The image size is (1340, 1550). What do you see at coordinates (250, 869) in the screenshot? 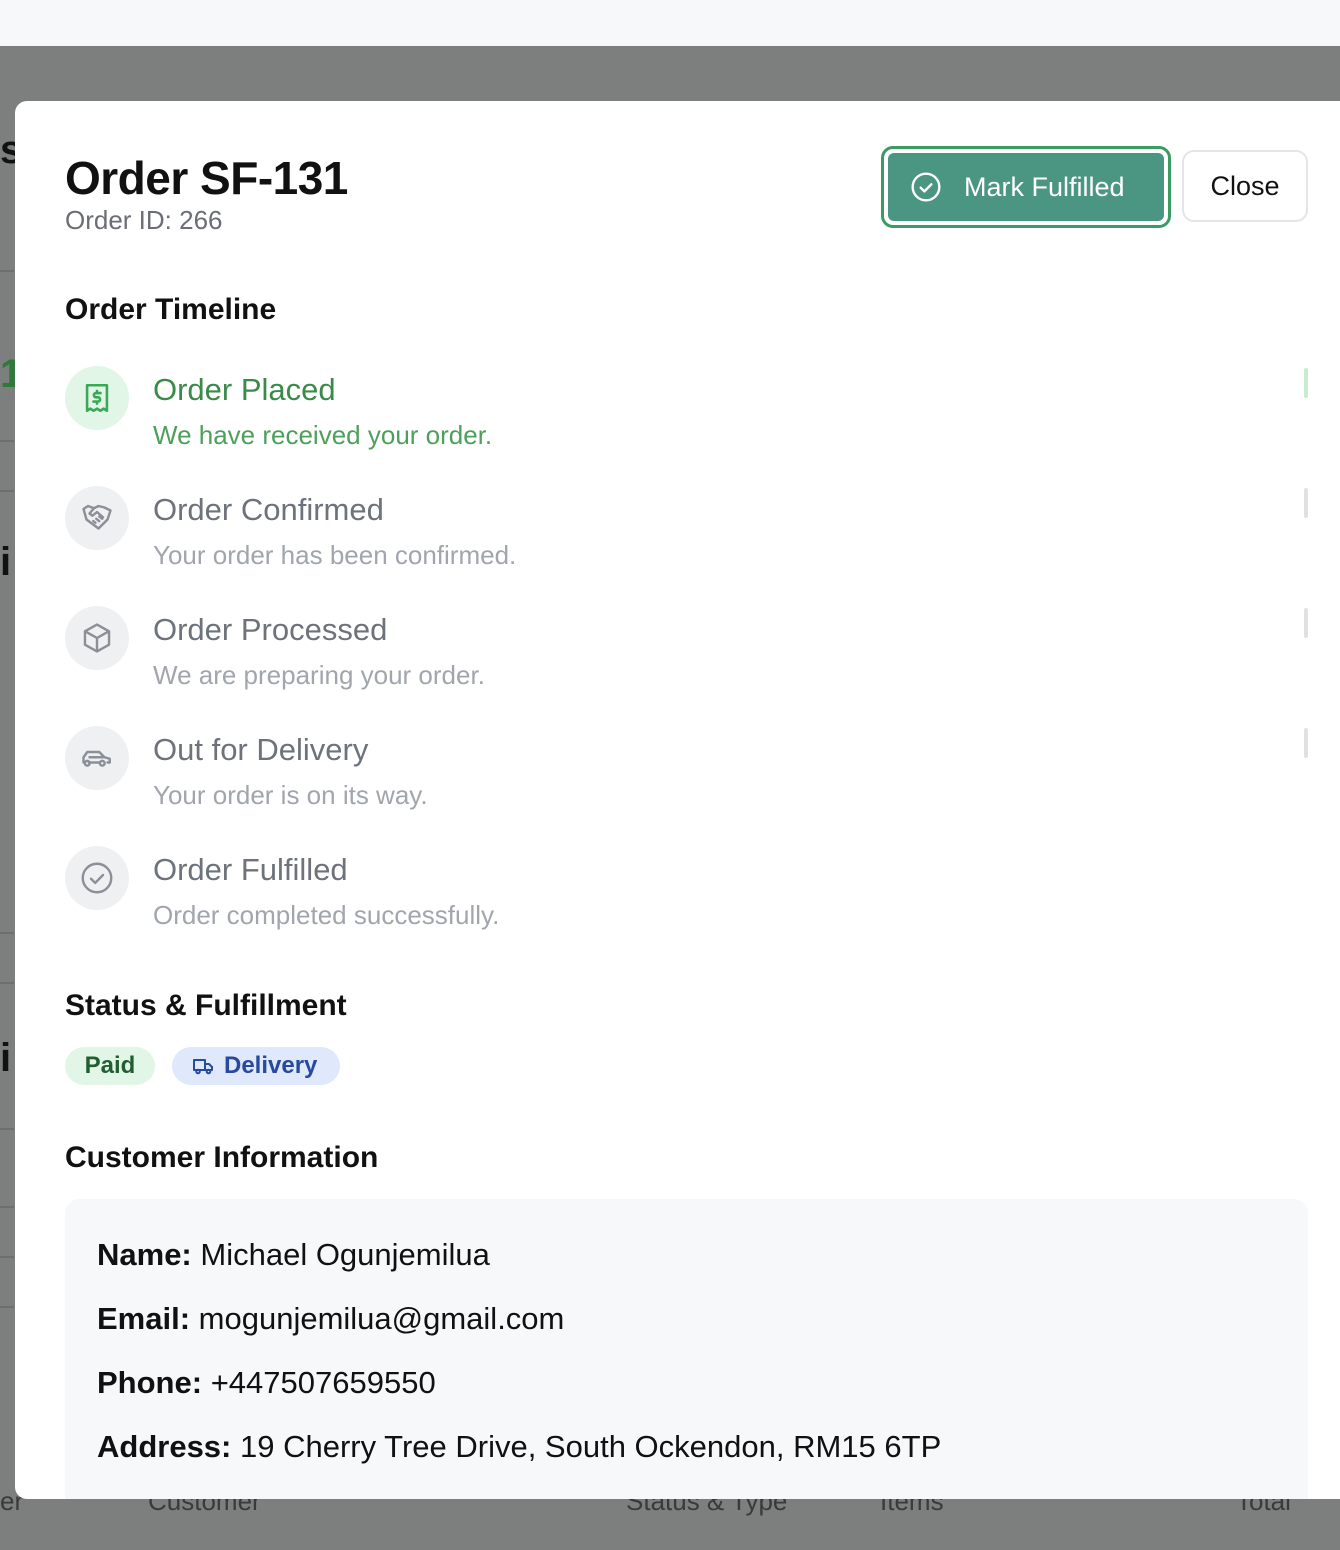
I see `step-title: Order Fulfilled` at bounding box center [250, 869].